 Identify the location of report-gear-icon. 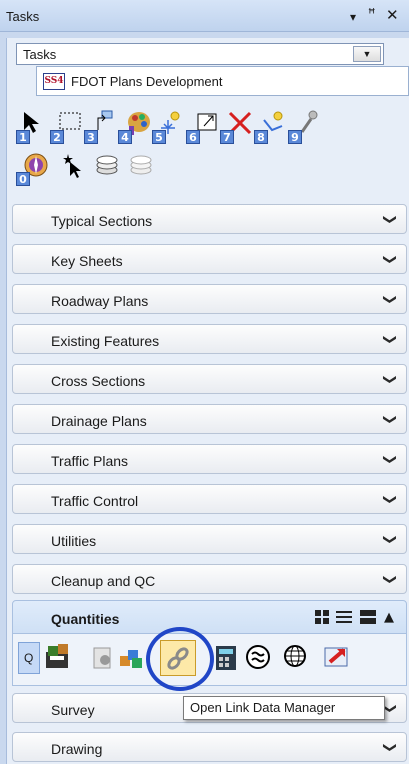
(102, 658).